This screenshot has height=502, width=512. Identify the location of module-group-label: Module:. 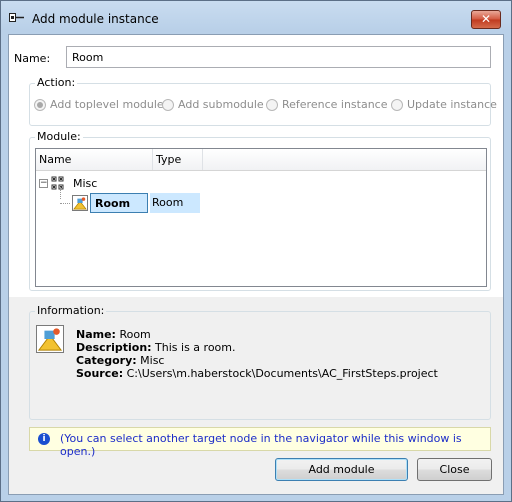
(59, 136).